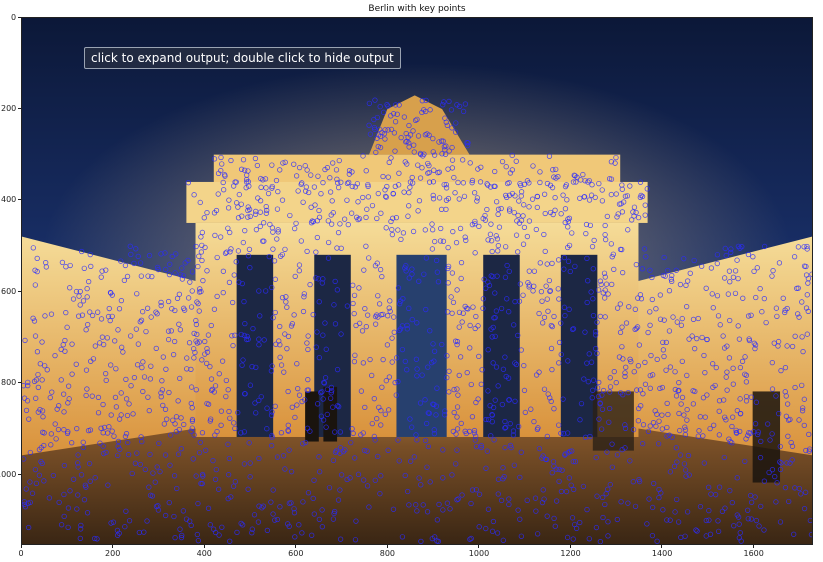 The image size is (823, 562). I want to click on x-tick-label: 600, so click(296, 553).